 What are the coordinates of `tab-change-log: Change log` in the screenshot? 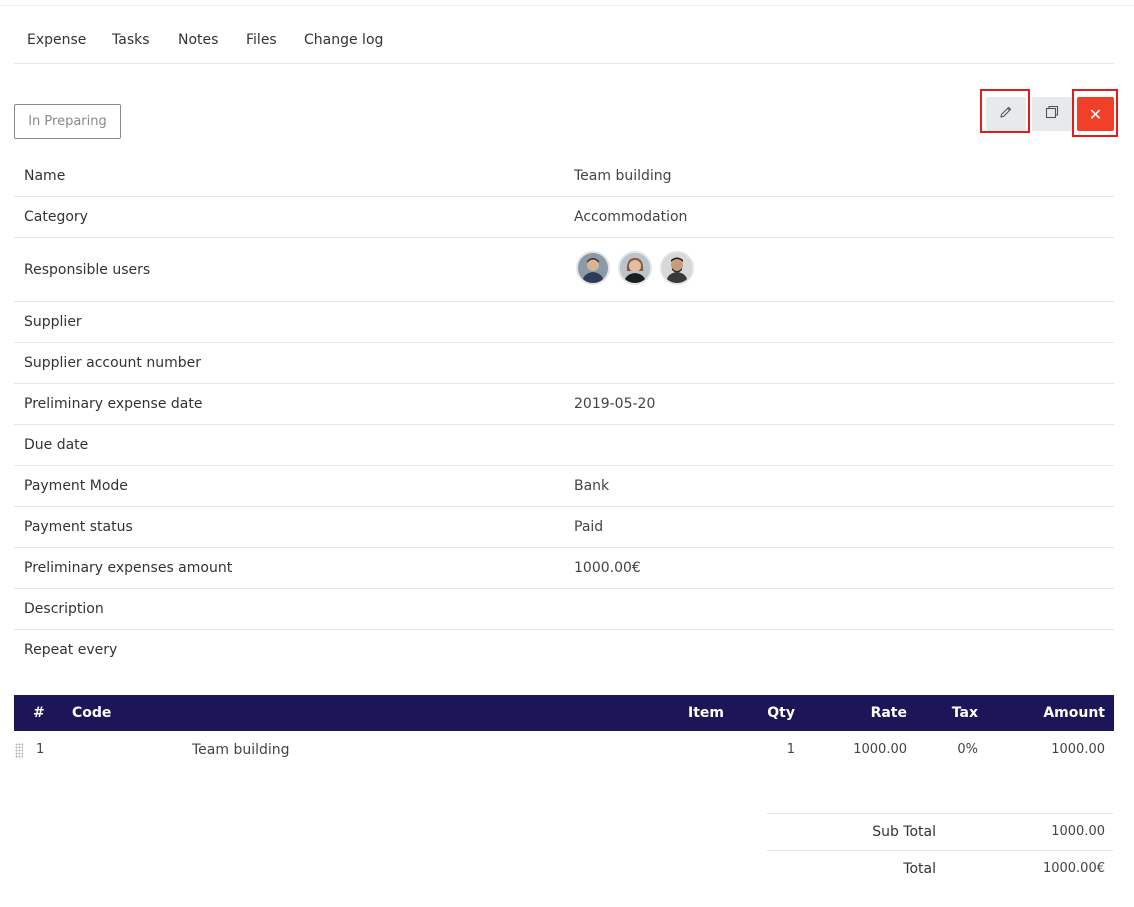 It's located at (343, 40).